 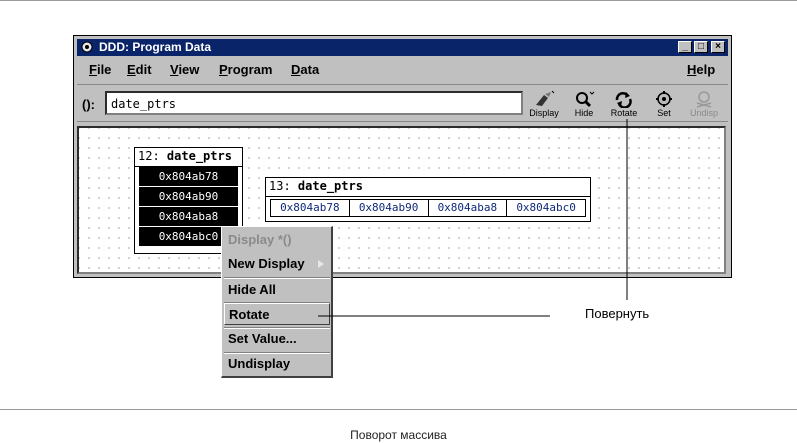 I want to click on bottom-rule, so click(x=398, y=409).